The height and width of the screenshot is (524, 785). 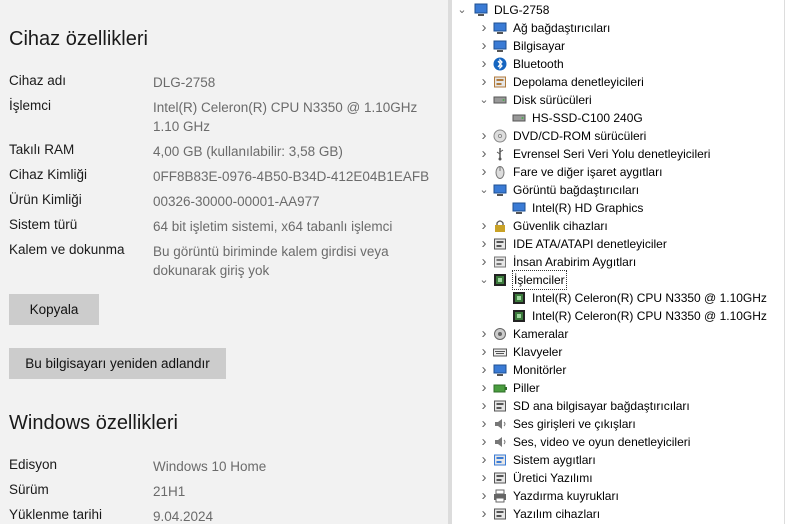 What do you see at coordinates (574, 424) in the screenshot?
I see `tree-item-label: Ses girişleri ve çıkışları` at bounding box center [574, 424].